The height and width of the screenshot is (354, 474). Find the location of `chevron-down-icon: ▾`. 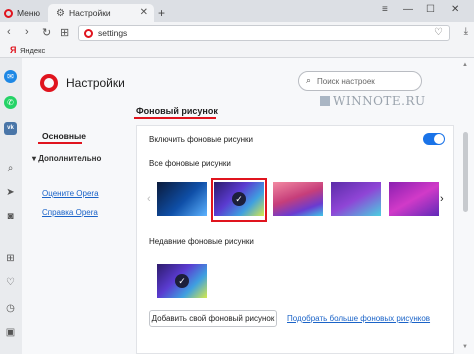

chevron-down-icon: ▾ is located at coordinates (34, 158).